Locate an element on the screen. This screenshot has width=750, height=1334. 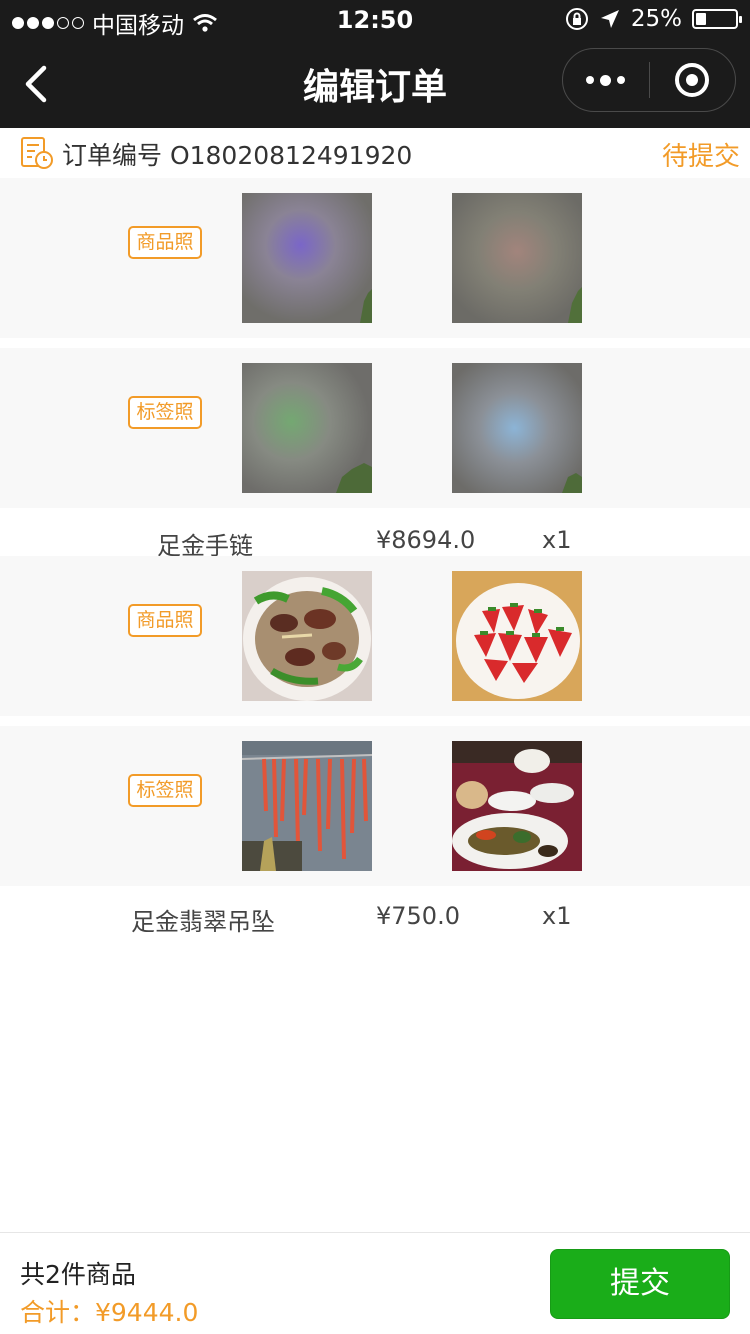
order-header: 订单编号 O18020812491920 待提交 is located at coordinates (375, 153).